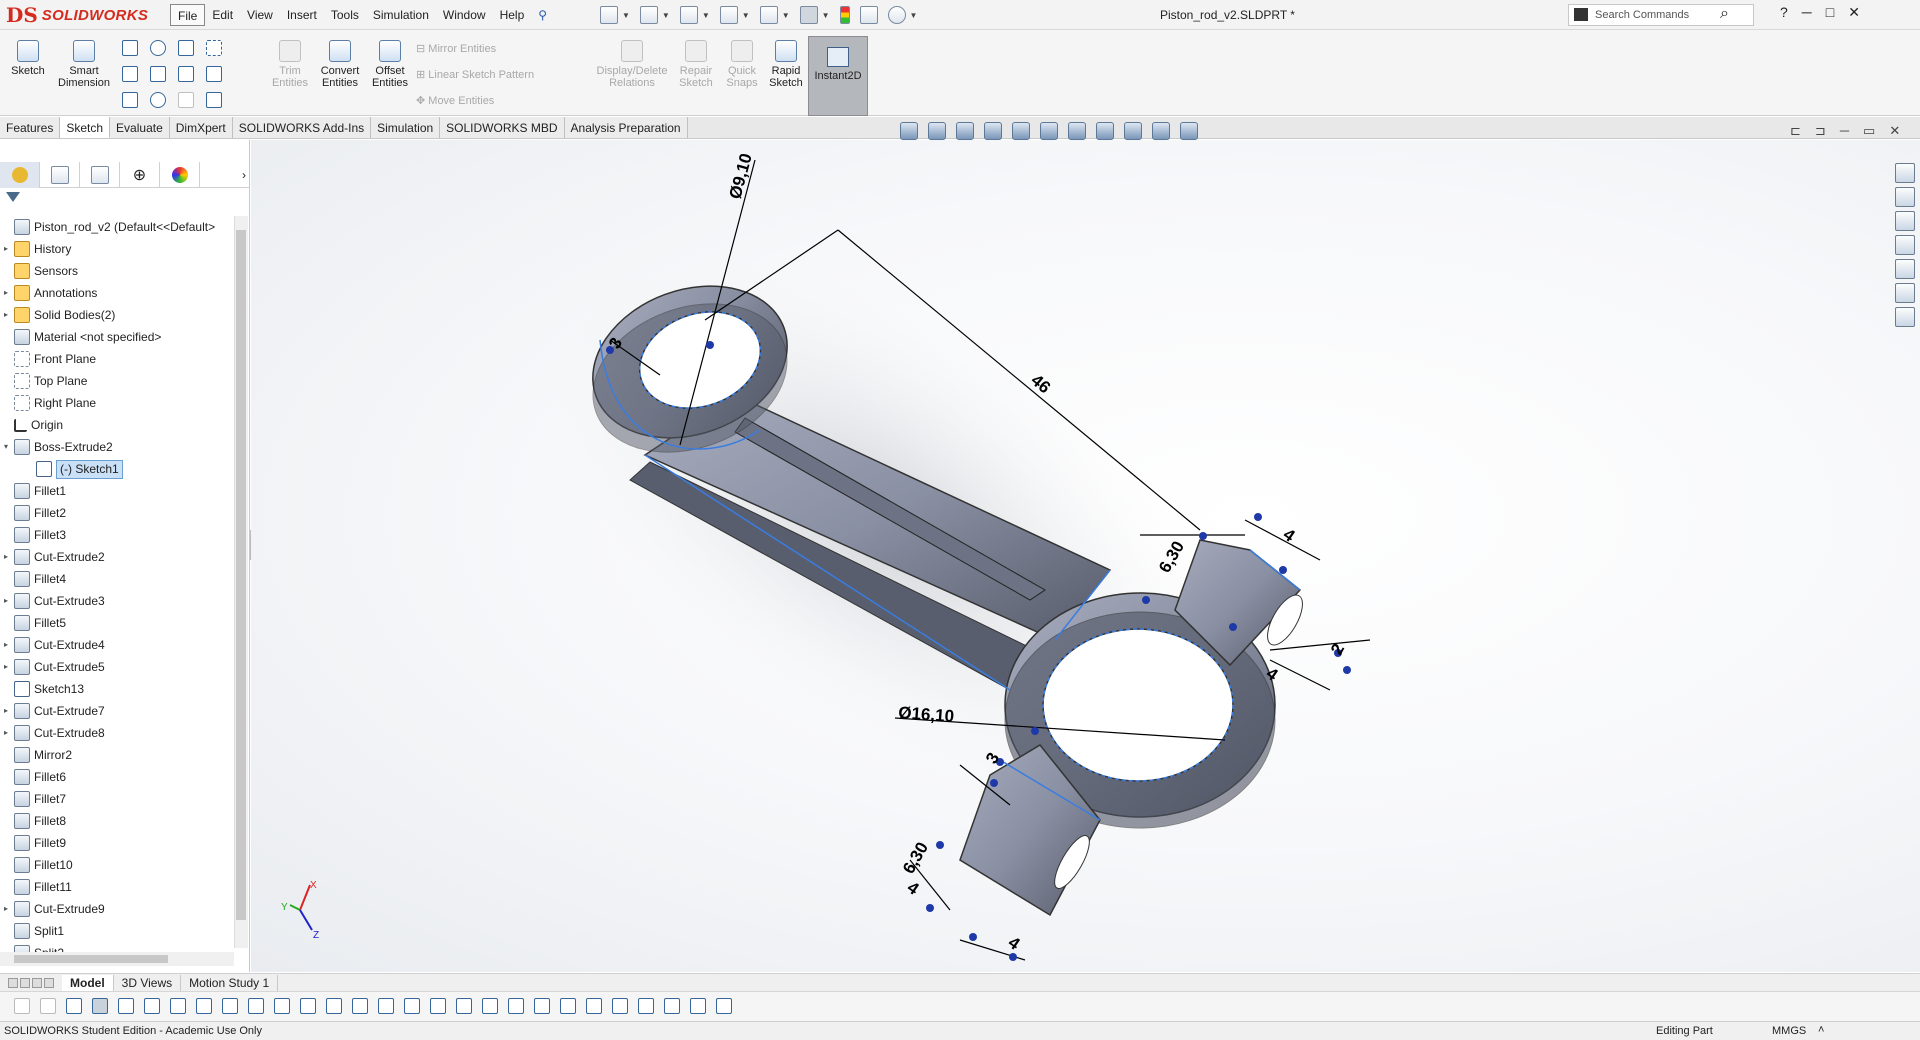  I want to click on save-icon, so click(688, 15).